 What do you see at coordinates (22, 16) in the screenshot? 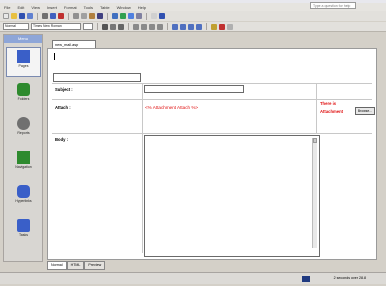
I see `save-icon` at bounding box center [22, 16].